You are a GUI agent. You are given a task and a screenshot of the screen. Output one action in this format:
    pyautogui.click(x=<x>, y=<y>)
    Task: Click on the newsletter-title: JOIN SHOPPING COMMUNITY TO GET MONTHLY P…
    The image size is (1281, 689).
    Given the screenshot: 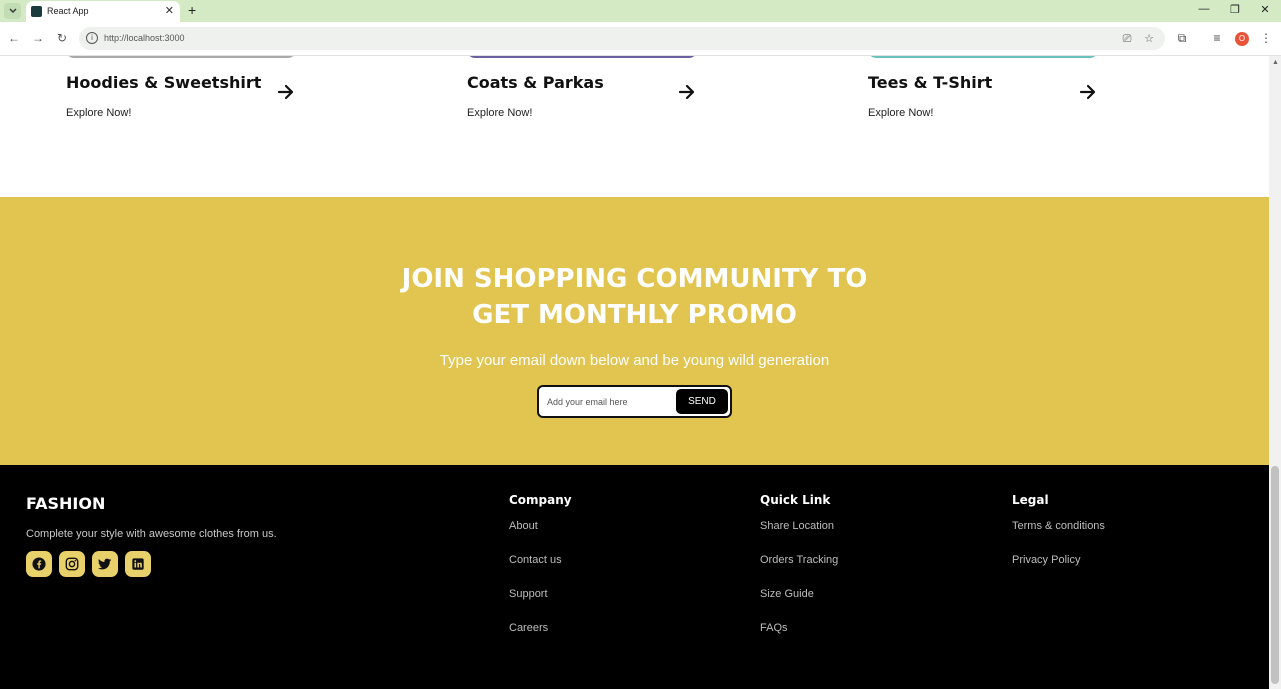 What is the action you would take?
    pyautogui.click(x=634, y=297)
    